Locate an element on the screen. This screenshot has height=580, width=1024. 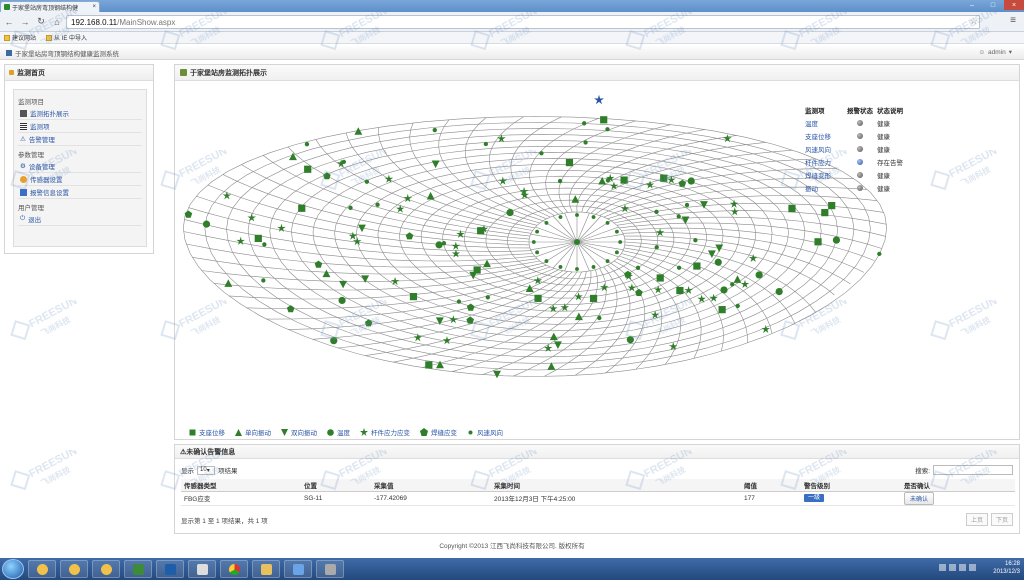
column-header: 是否确认 is located at coordinates (958, 485).